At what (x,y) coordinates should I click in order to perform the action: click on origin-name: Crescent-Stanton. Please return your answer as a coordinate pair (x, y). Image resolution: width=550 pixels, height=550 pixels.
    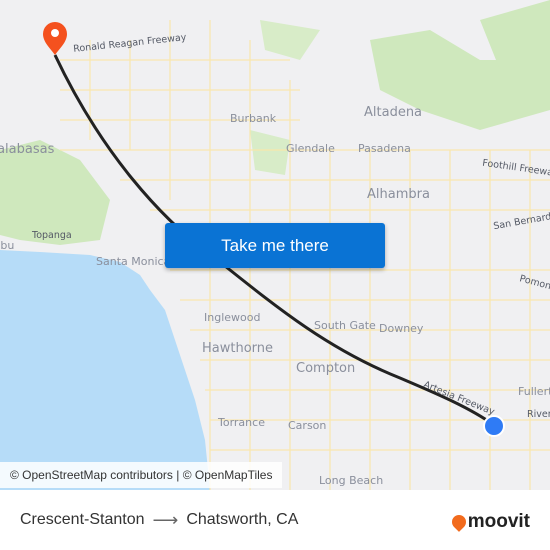
    Looking at the image, I should click on (82, 519).